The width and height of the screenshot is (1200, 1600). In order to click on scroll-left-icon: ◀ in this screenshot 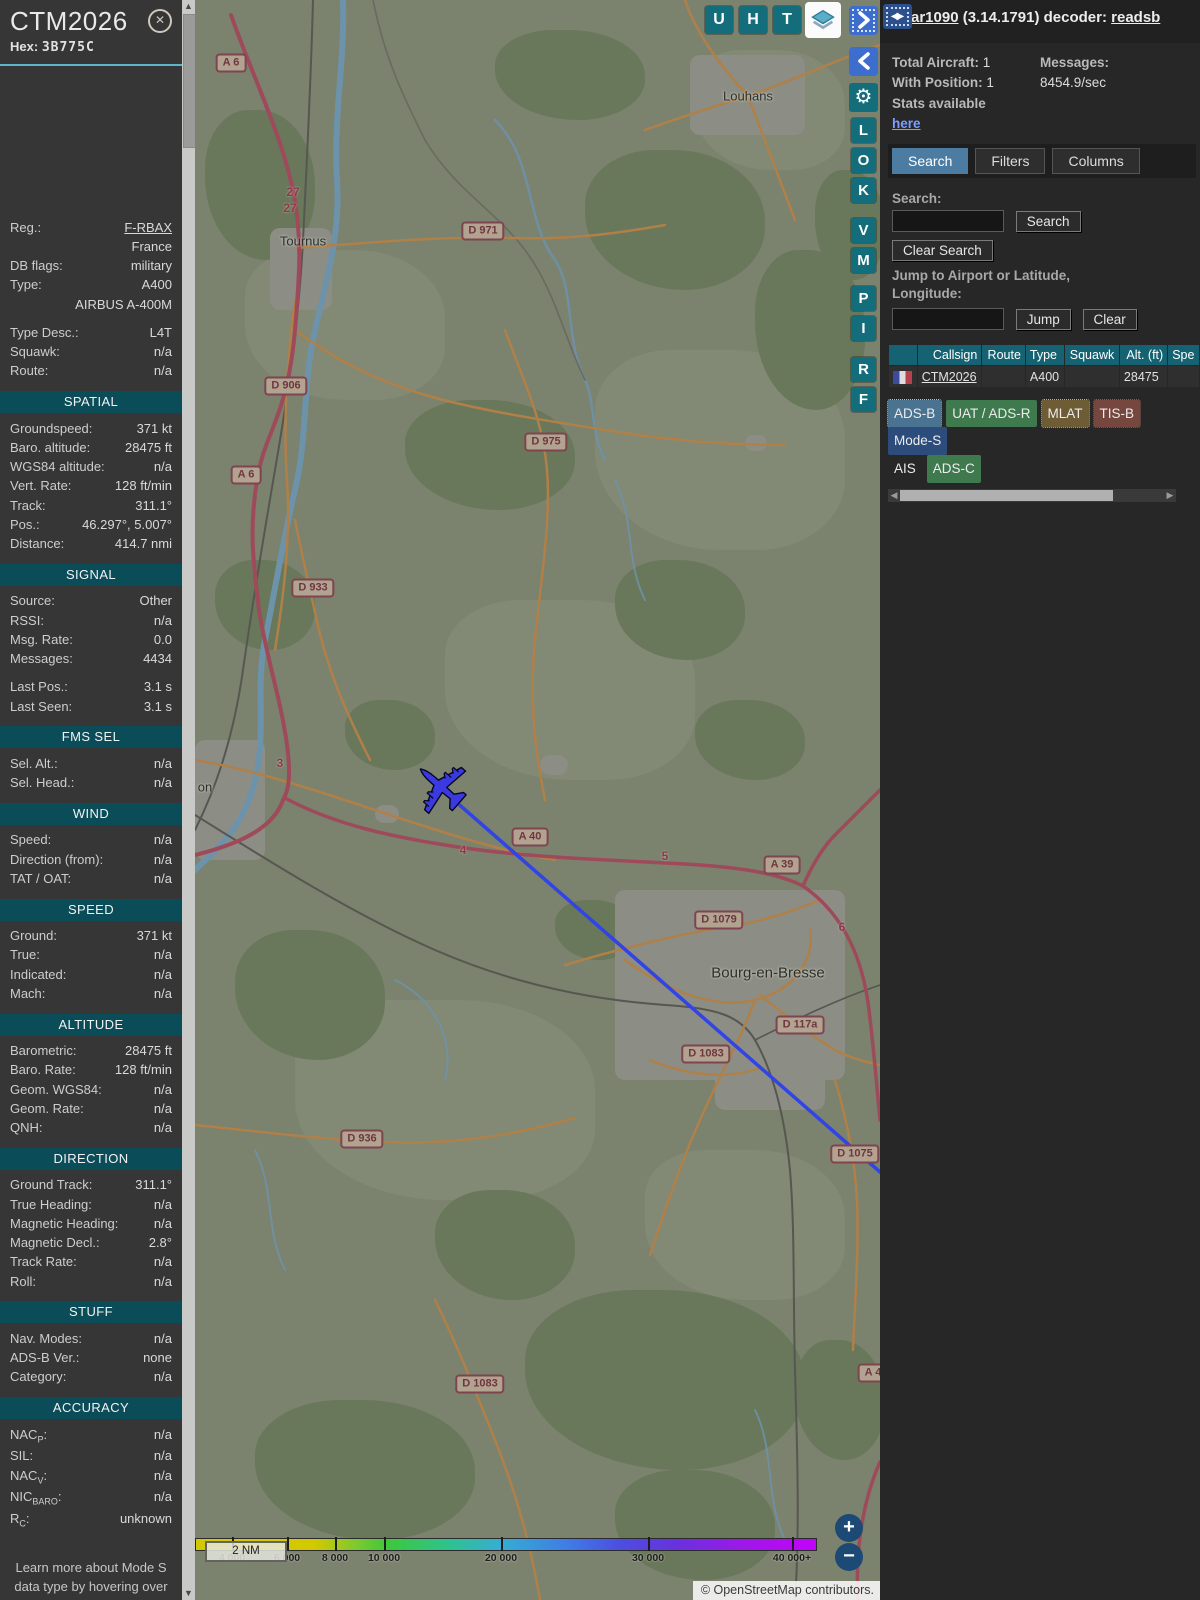, I will do `click(894, 495)`.